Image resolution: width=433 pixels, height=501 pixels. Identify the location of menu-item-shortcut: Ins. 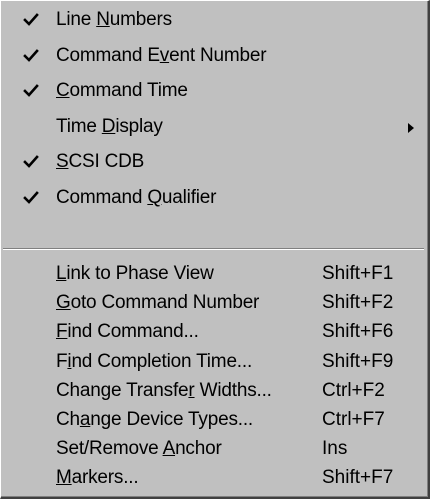
(335, 449).